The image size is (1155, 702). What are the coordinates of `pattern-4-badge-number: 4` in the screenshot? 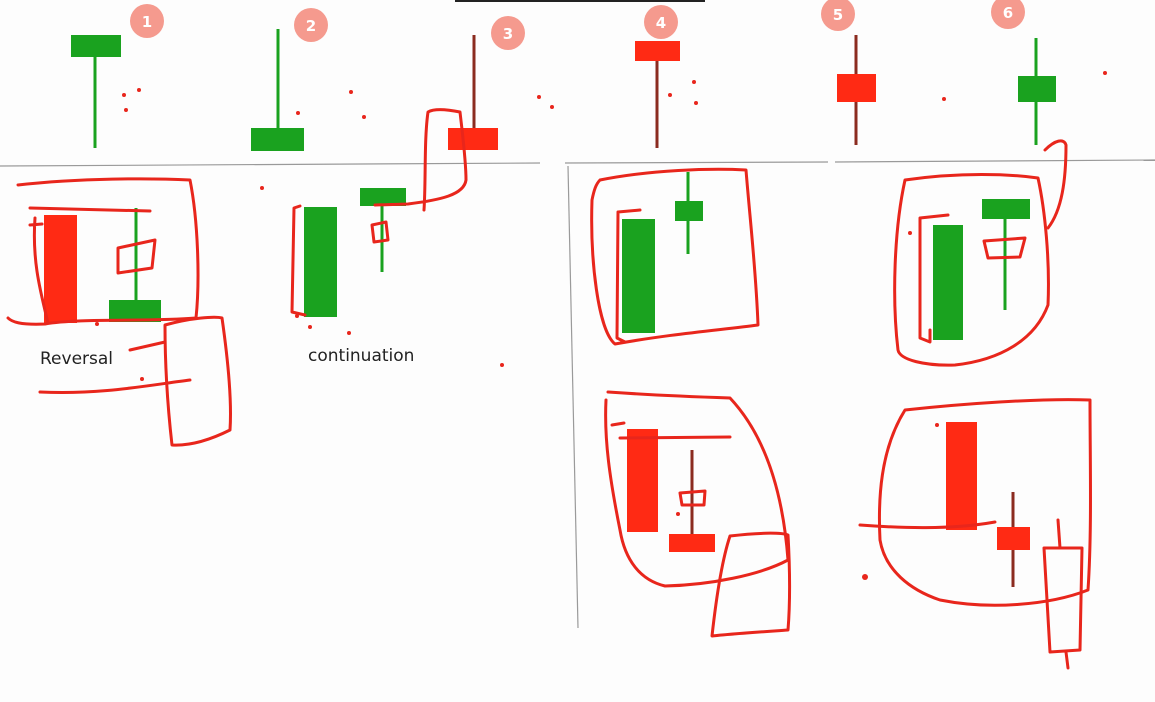 It's located at (661, 23).